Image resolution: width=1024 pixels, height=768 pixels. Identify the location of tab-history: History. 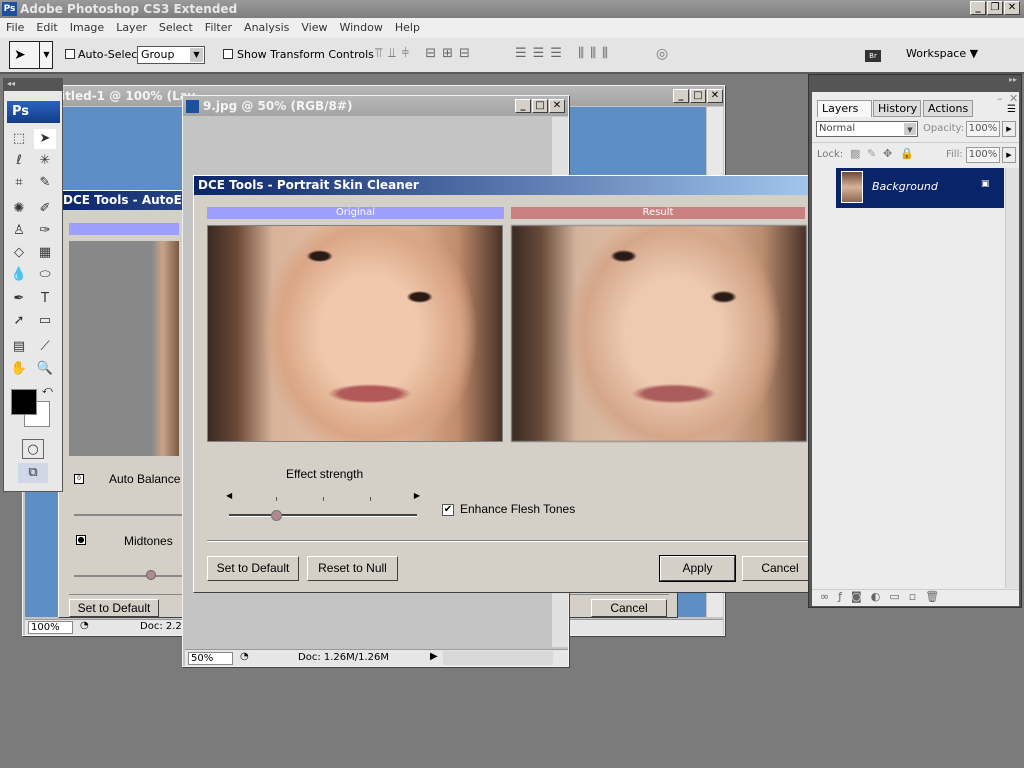
(897, 108).